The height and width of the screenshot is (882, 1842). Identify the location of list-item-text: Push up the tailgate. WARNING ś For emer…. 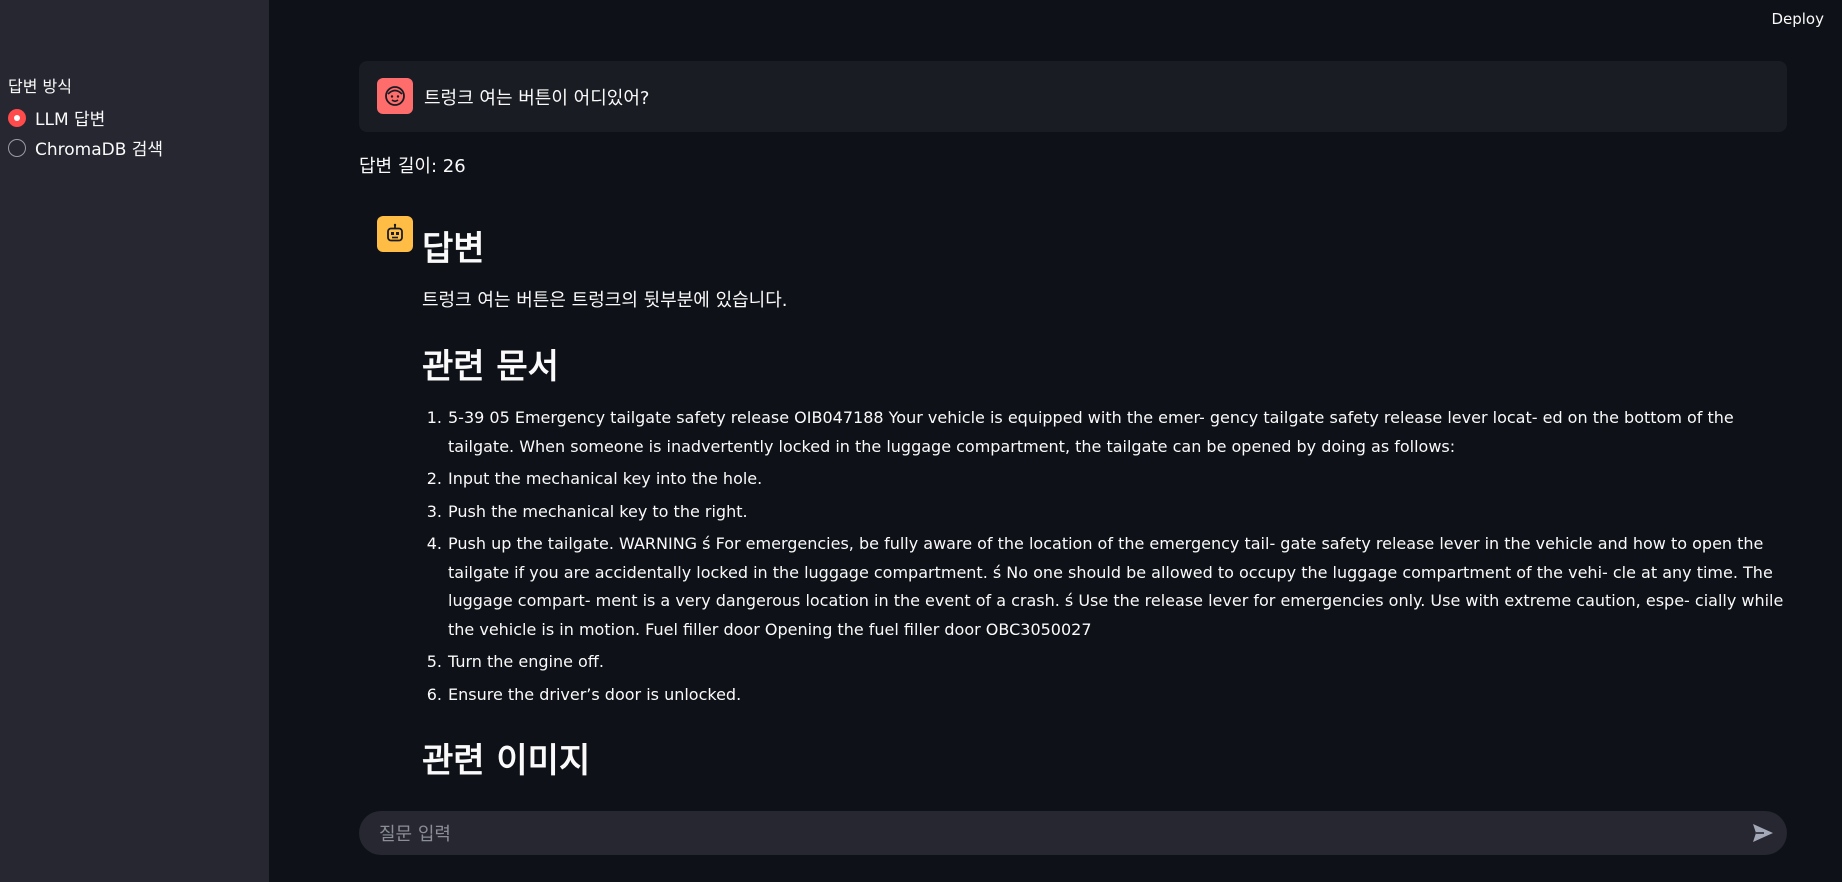
(1116, 586).